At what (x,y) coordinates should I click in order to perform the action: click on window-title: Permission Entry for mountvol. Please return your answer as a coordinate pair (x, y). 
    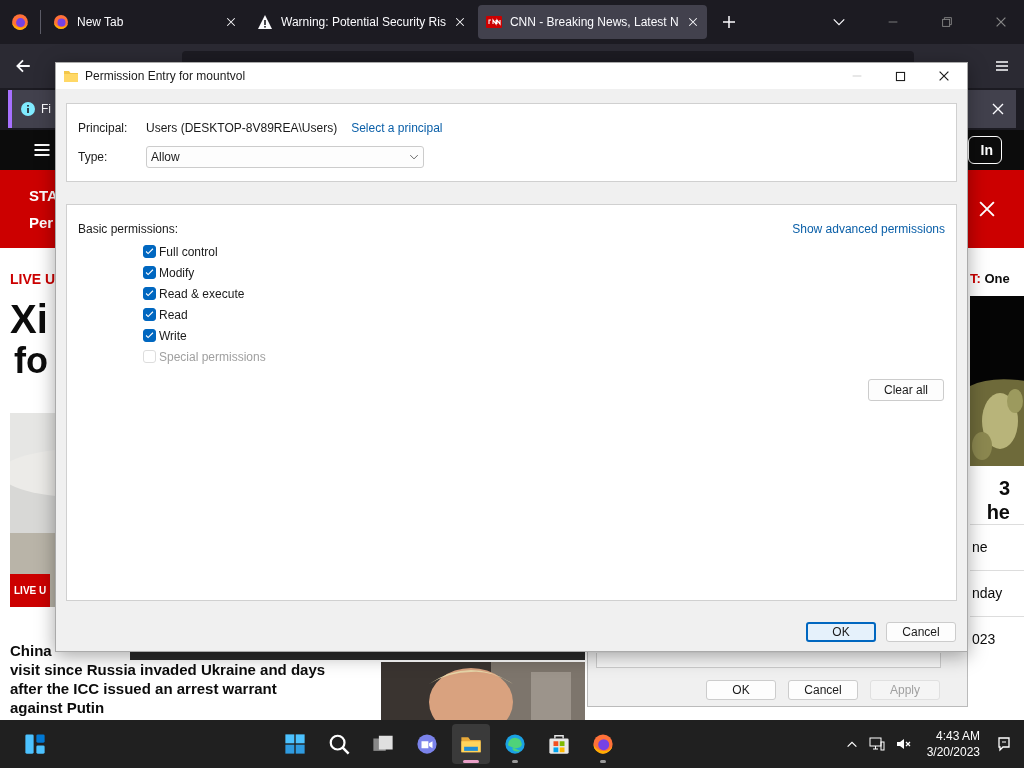
    Looking at the image, I should click on (165, 76).